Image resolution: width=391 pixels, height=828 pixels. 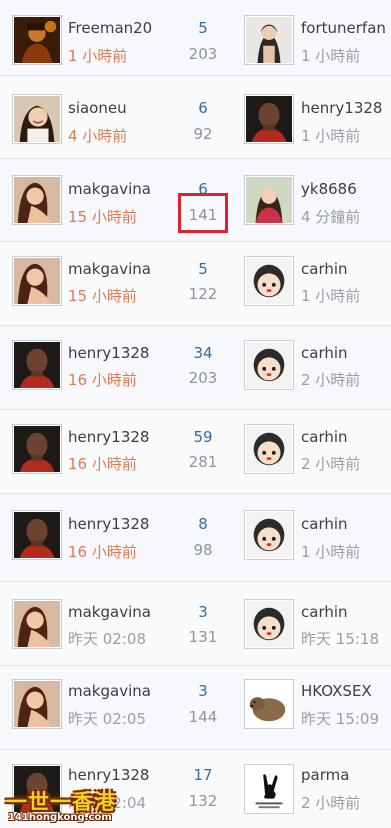 What do you see at coordinates (203, 524) in the screenshot?
I see `reply-count: 8` at bounding box center [203, 524].